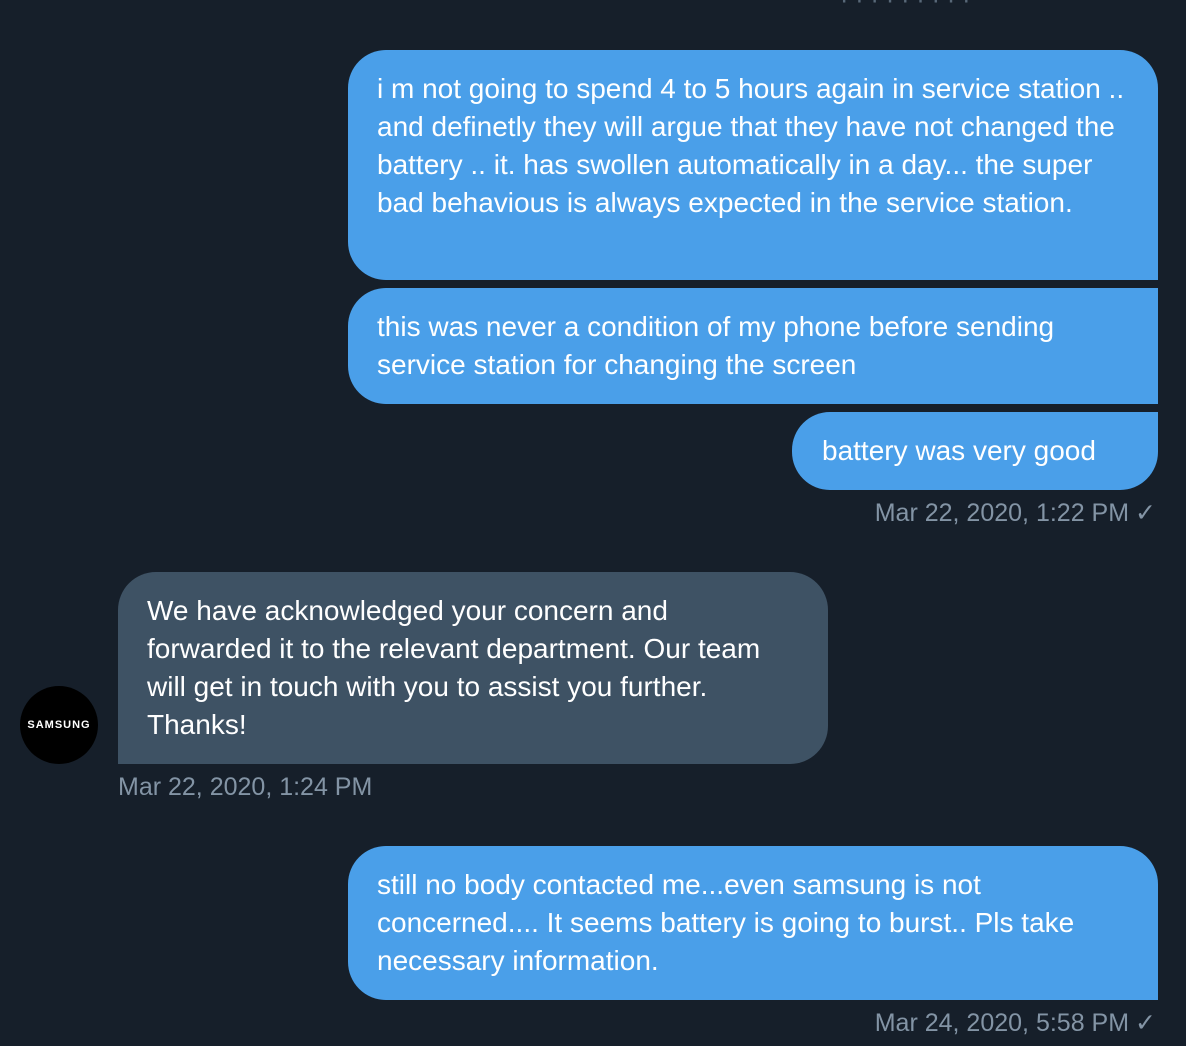 The height and width of the screenshot is (1046, 1186). I want to click on timestamp-text: Mar 22, 2020, 1:22 PM, so click(1002, 513).